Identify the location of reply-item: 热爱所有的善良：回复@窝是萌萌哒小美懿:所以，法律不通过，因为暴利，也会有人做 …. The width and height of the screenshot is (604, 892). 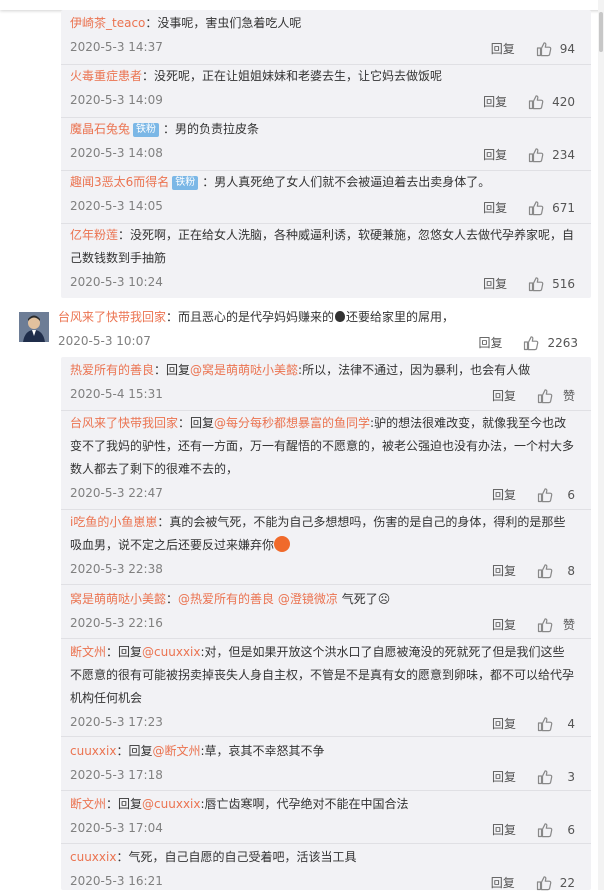
(322, 382).